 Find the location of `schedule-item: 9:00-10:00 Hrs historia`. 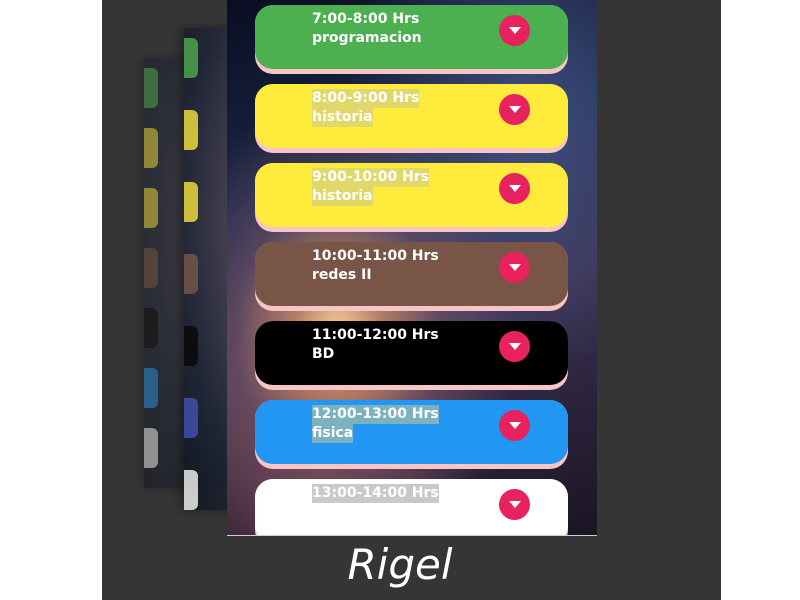

schedule-item: 9:00-10:00 Hrs historia is located at coordinates (411, 197).